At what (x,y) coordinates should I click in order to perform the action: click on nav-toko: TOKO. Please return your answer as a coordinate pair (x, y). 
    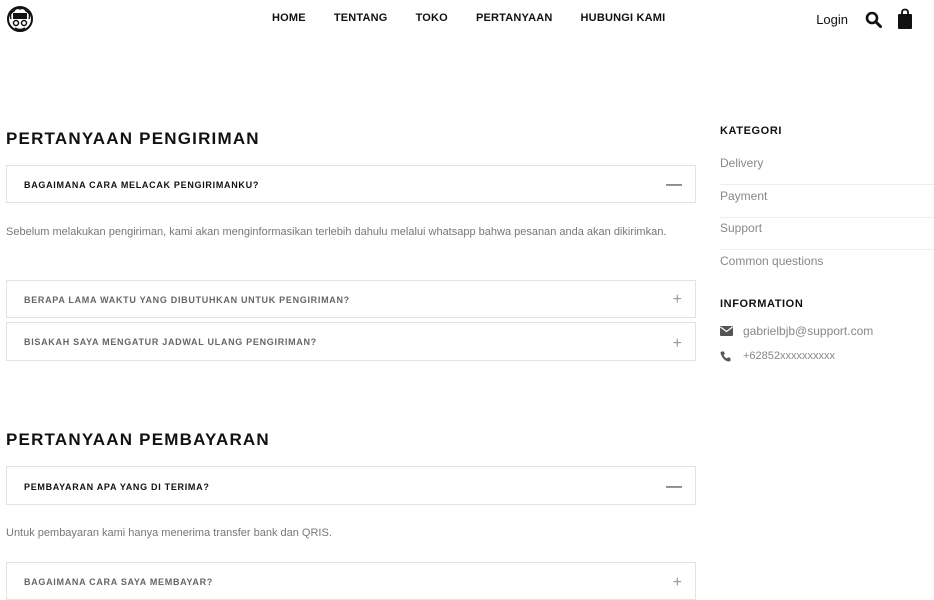
    Looking at the image, I should click on (432, 18).